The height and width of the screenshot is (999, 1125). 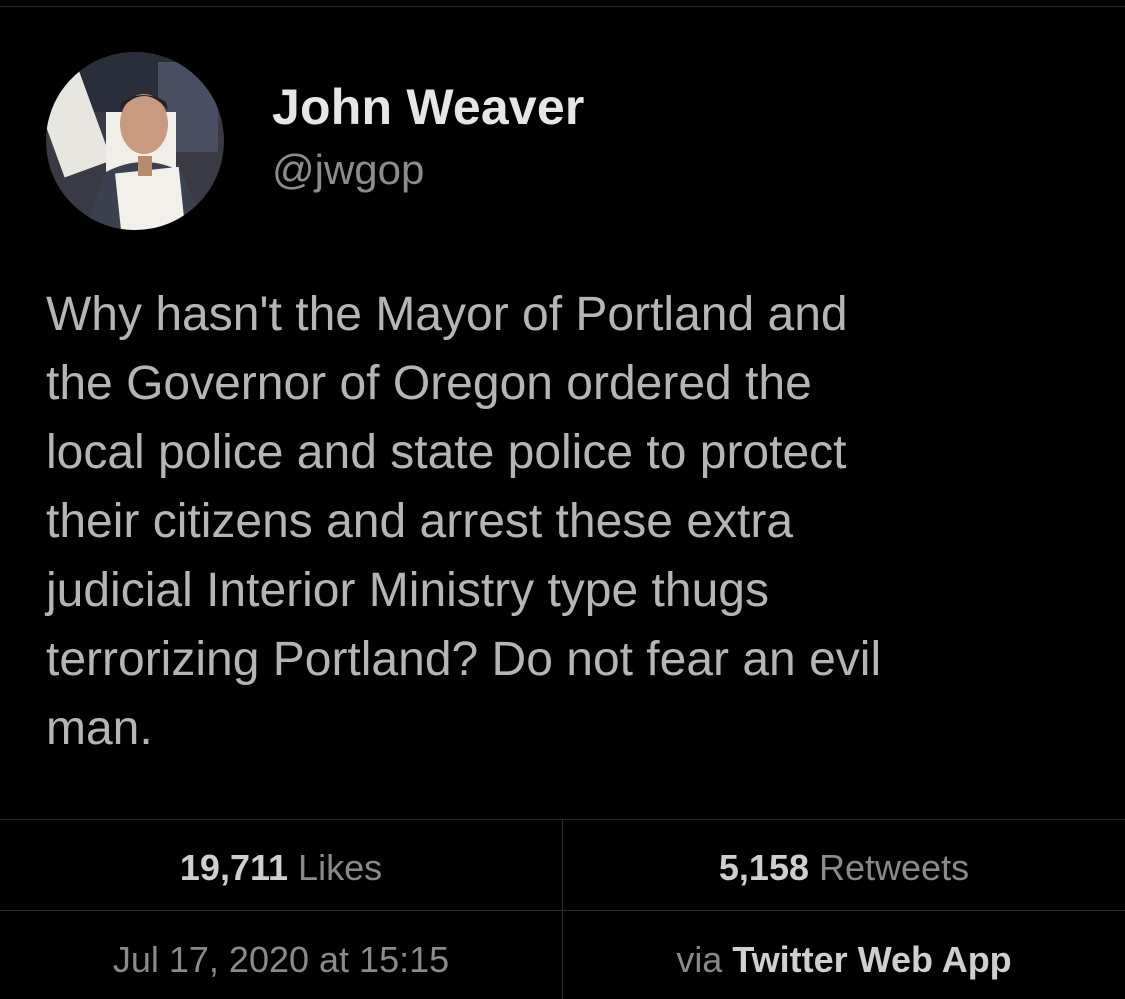 I want to click on likes-stat: 19,711 Likes, so click(x=281, y=868).